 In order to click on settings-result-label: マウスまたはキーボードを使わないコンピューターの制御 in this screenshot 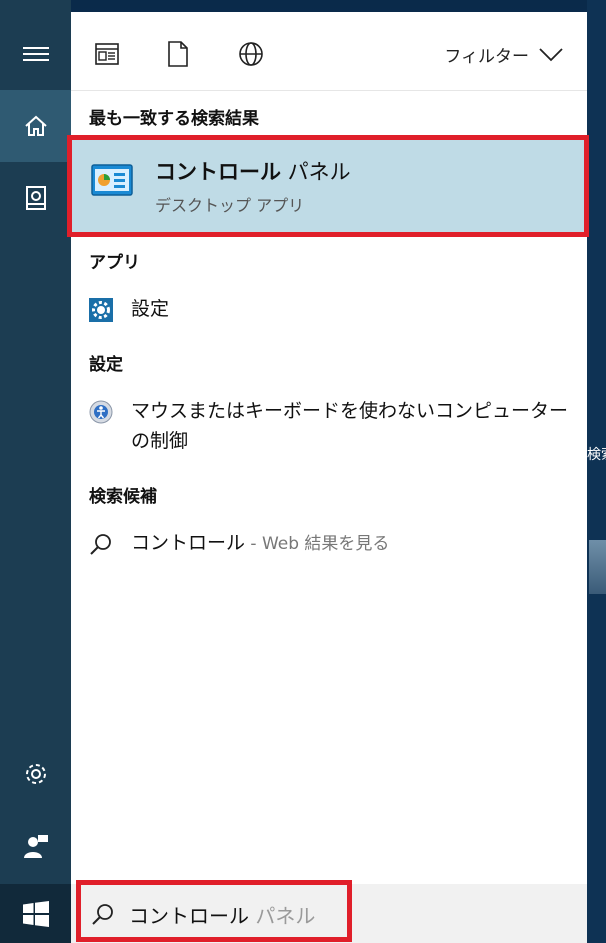, I will do `click(350, 426)`.